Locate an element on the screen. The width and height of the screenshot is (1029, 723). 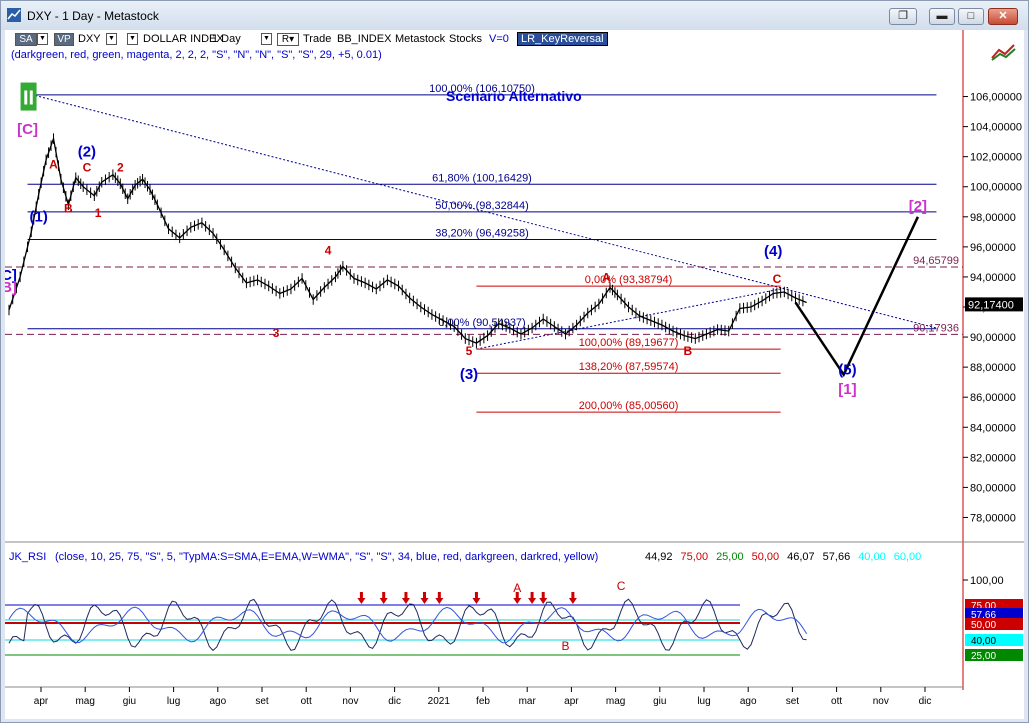
rsi-value-badge-label: 40,00 is located at coordinates (983, 641).